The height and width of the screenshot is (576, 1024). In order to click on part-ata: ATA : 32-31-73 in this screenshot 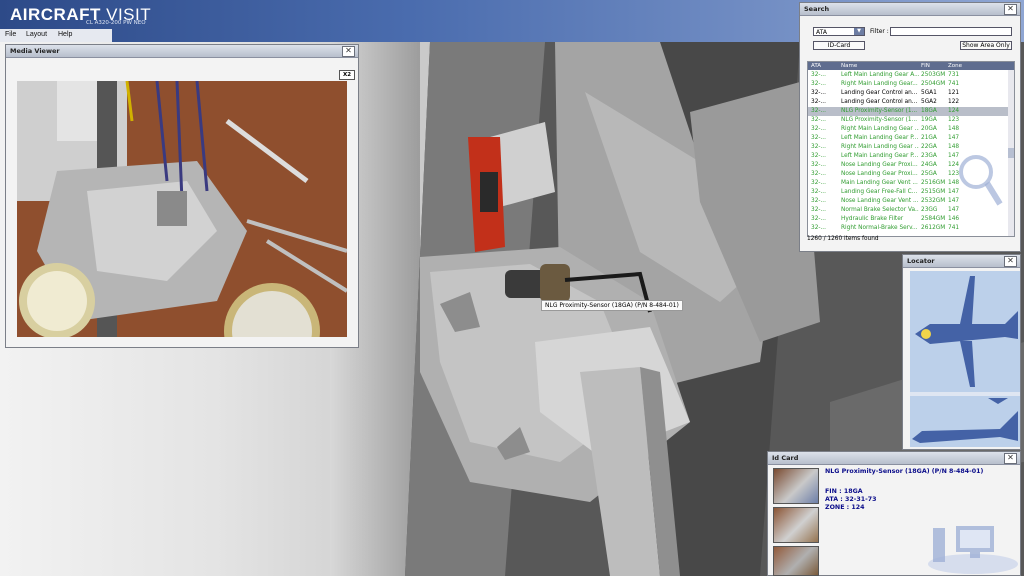, I will do `click(851, 499)`.